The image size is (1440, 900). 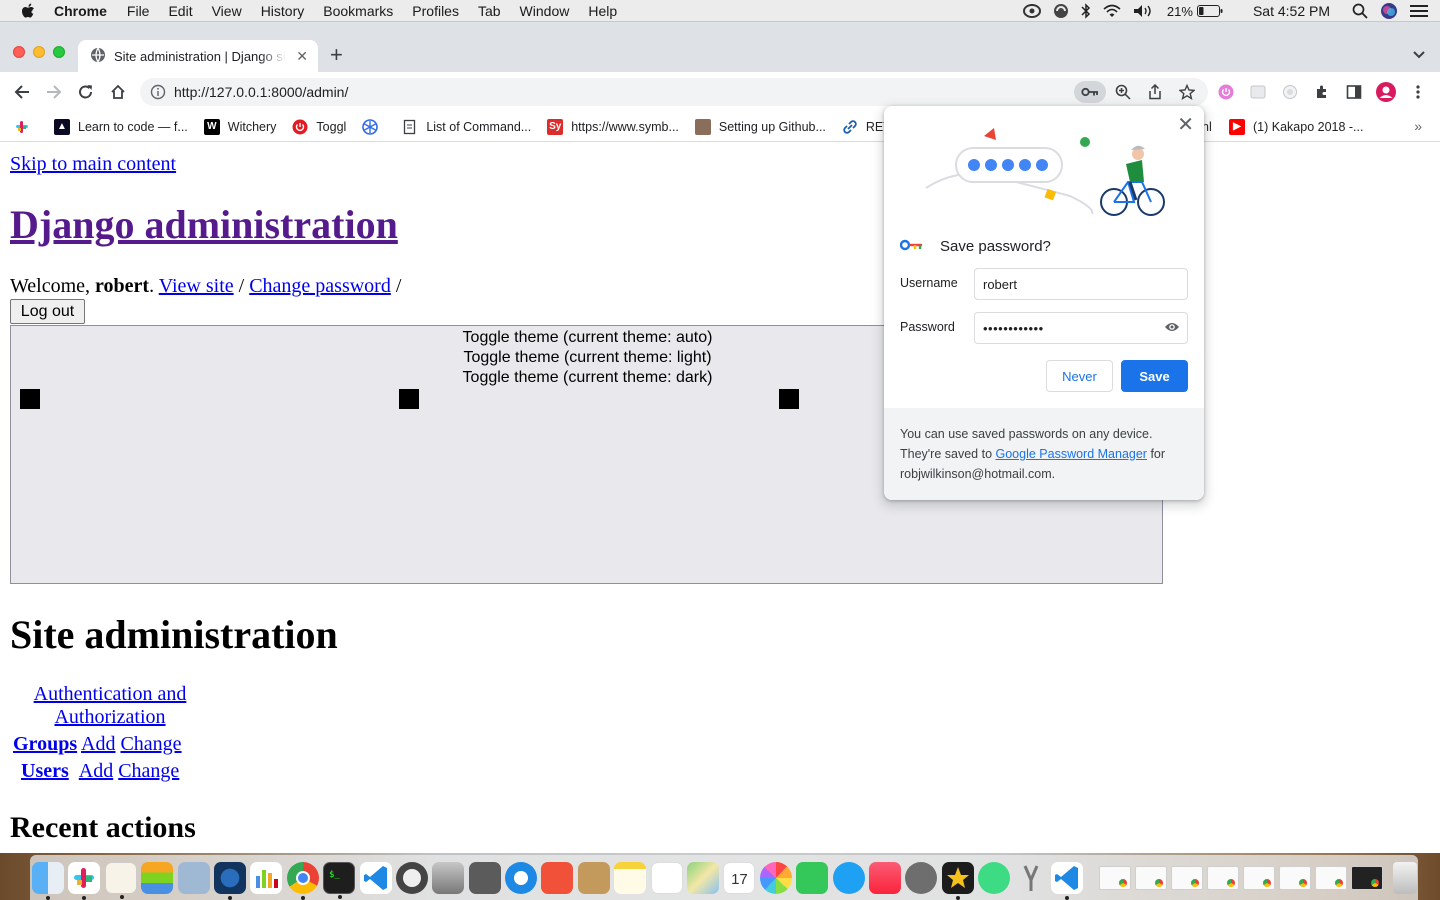 I want to click on model-link-groups: Groups, so click(x=45, y=744).